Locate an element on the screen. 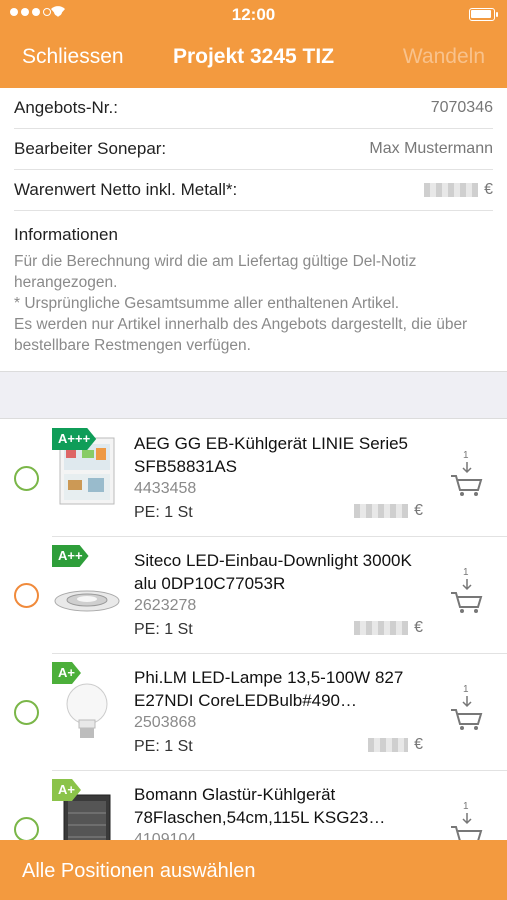 This screenshot has width=507, height=900. bulb-image: A+ is located at coordinates (87, 702).